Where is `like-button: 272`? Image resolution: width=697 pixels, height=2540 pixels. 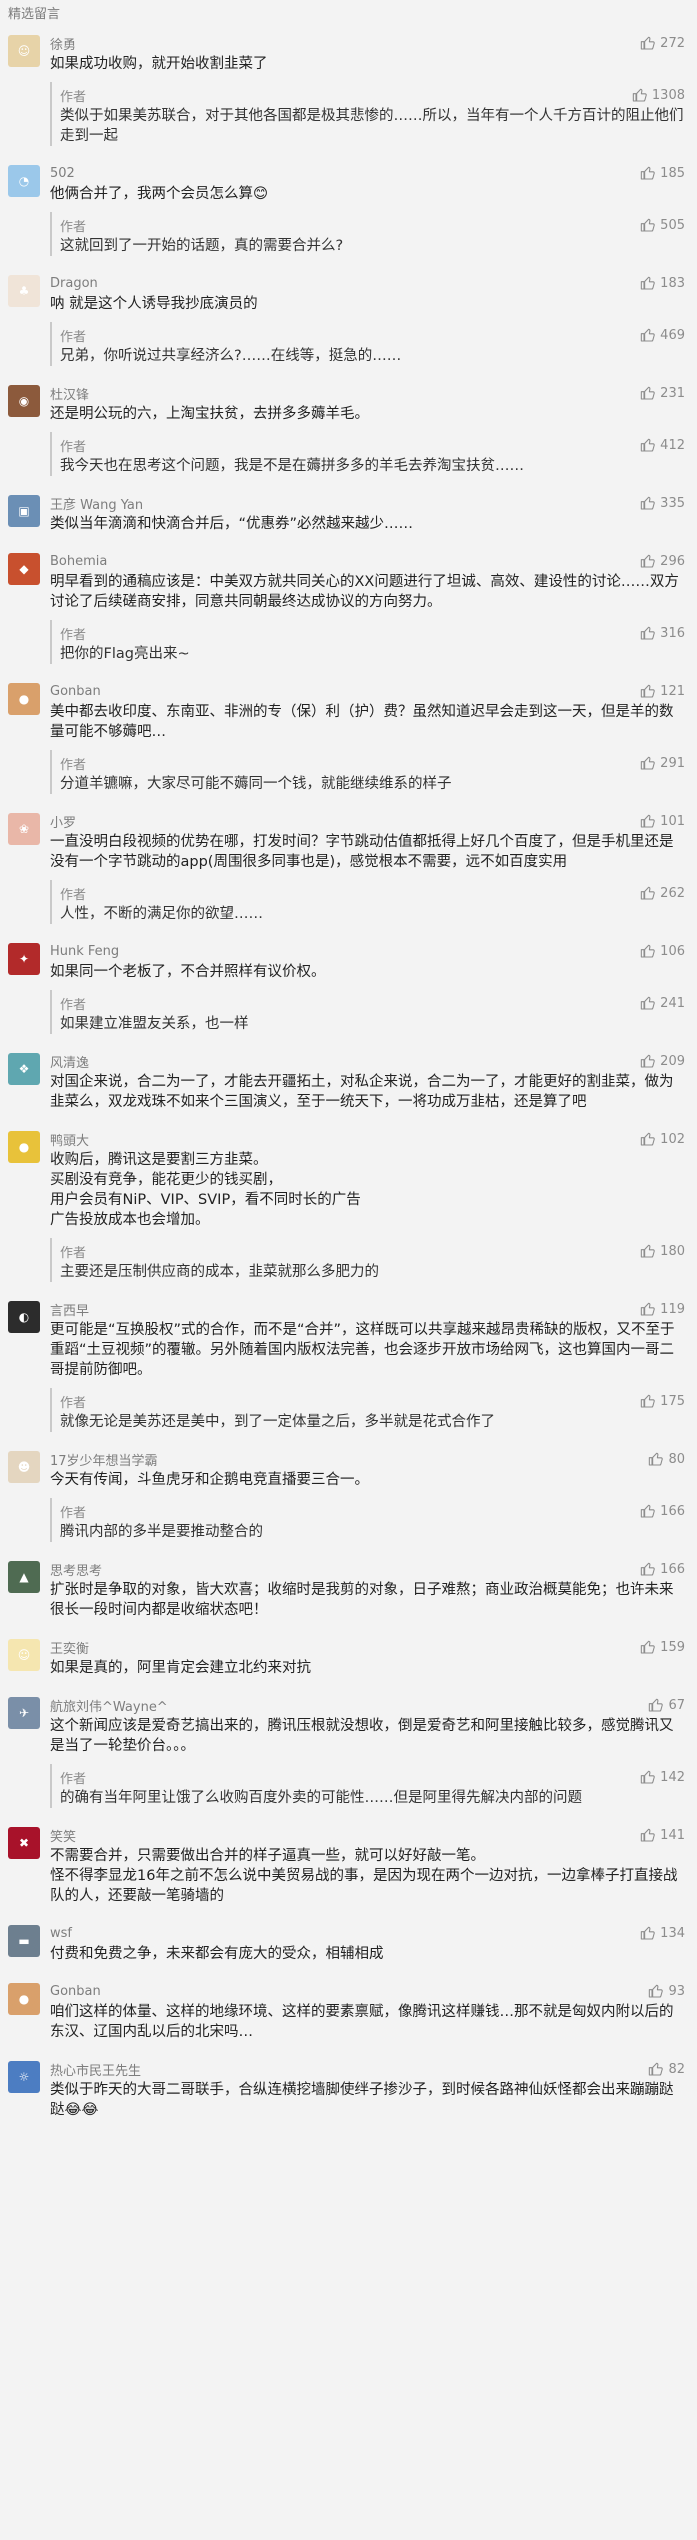 like-button: 272 is located at coordinates (662, 43).